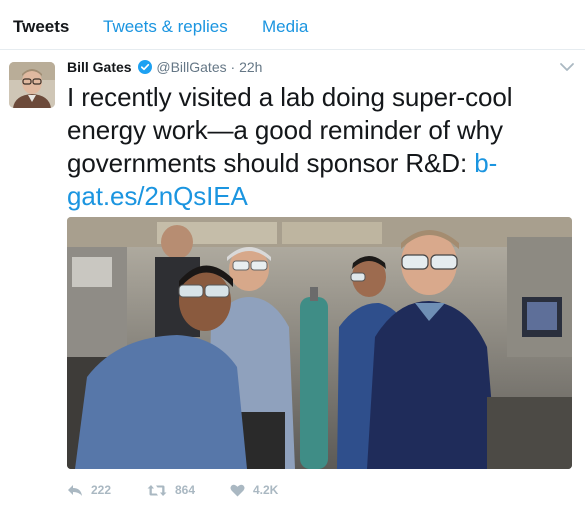 This screenshot has height=509, width=585. I want to click on like-button: 4.2K, so click(254, 490).